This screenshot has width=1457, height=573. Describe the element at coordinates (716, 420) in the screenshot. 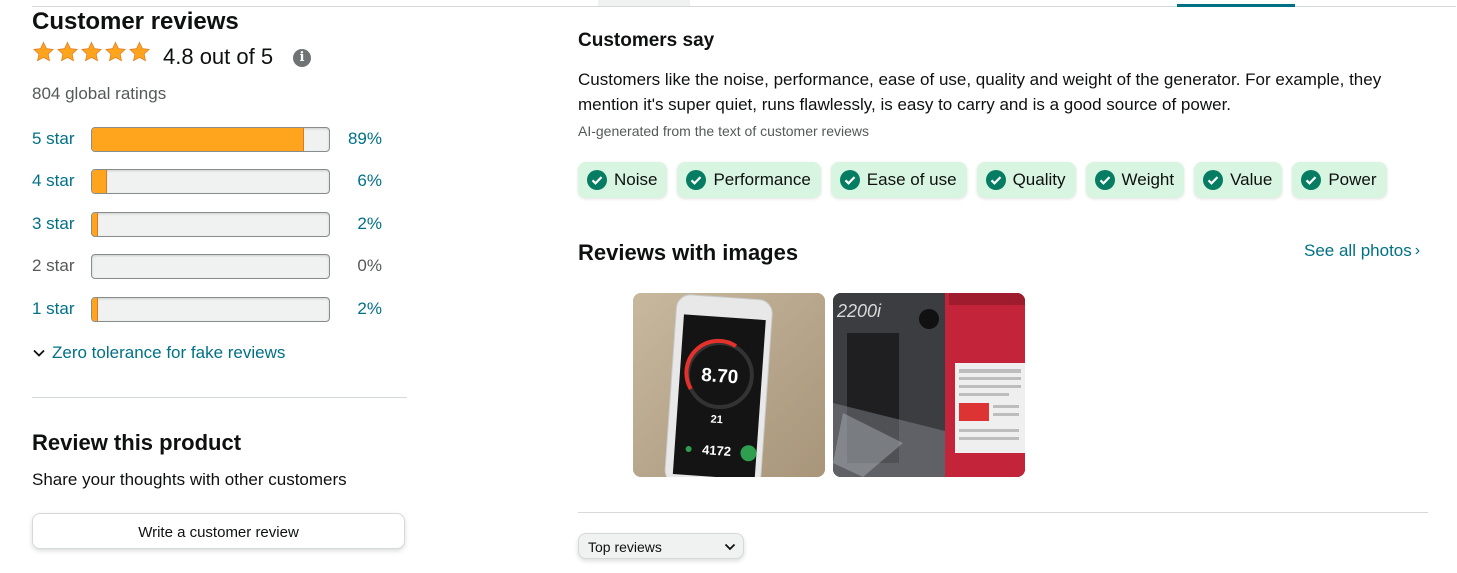

I see `photo-oil-readout: 21` at that location.